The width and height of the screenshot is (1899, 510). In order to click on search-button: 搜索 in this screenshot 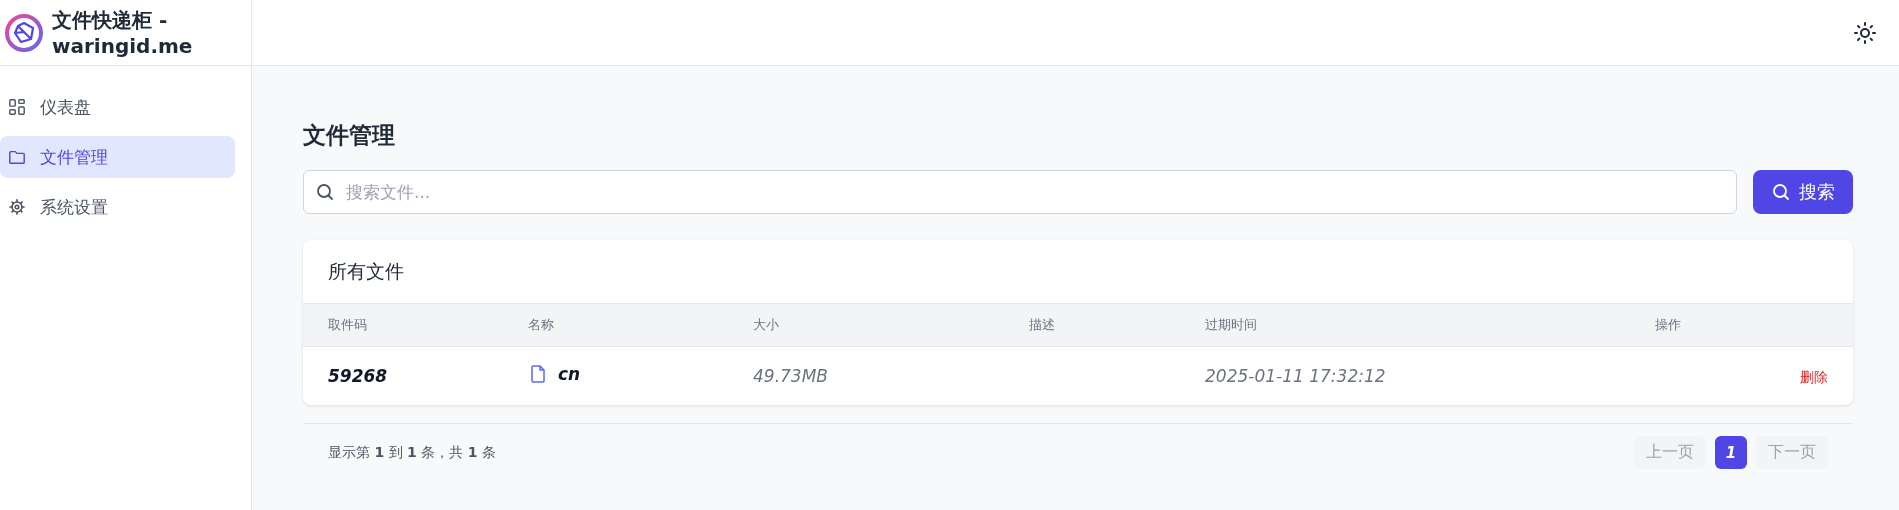, I will do `click(1803, 192)`.